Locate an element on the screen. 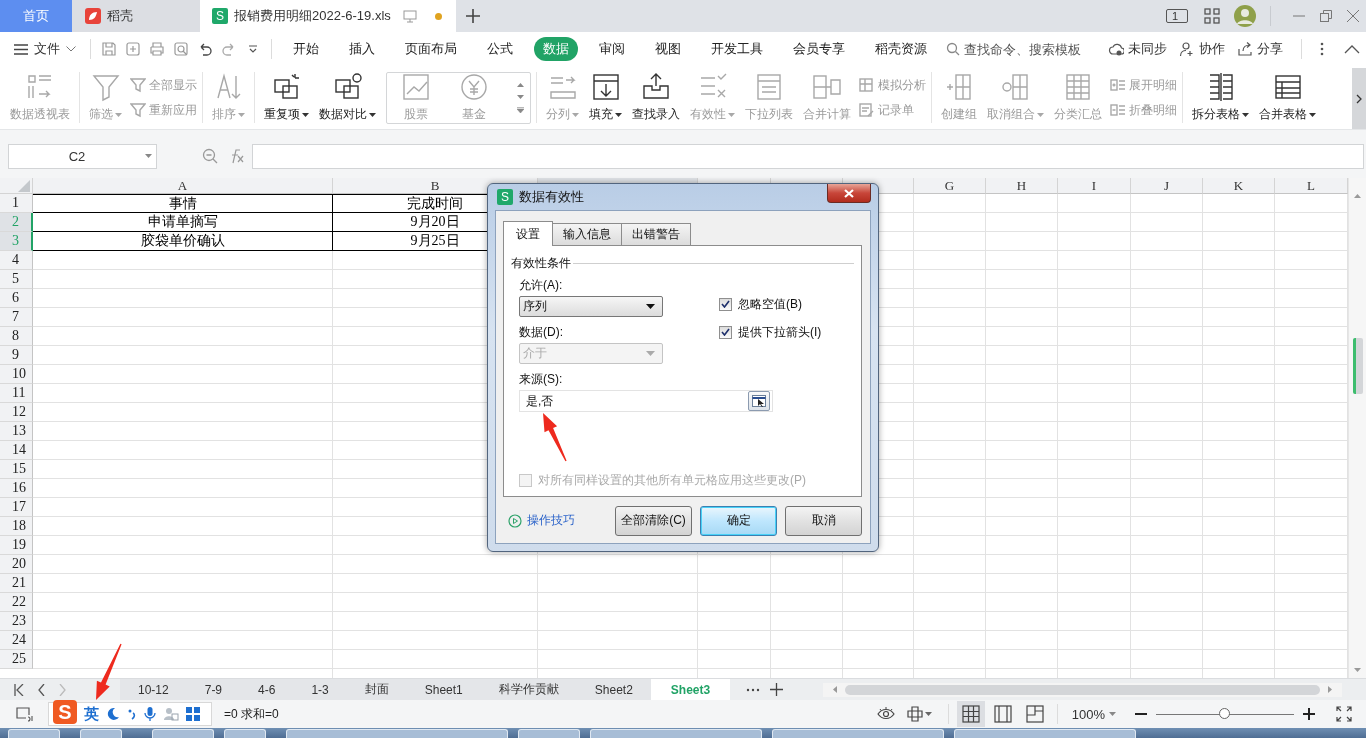 Image resolution: width=1366 pixels, height=738 pixels. row-header: 19 is located at coordinates (16, 545).